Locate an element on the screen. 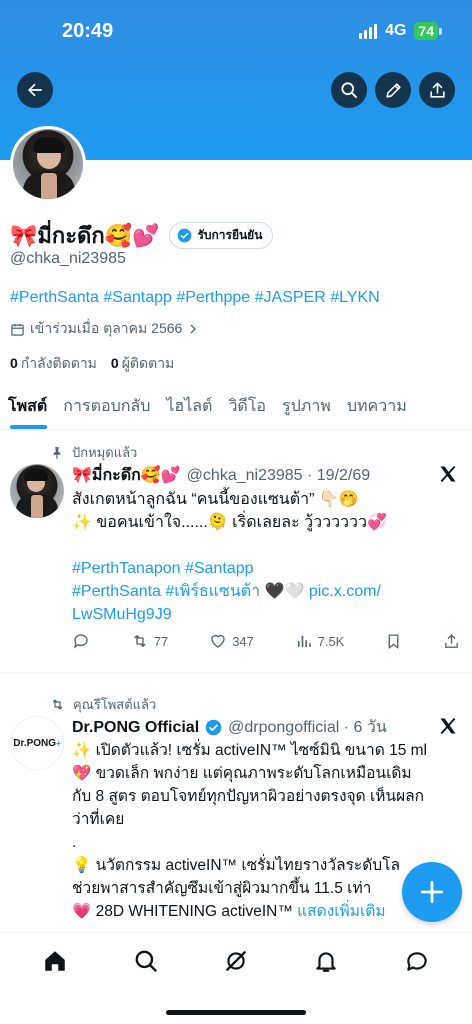 Image resolution: width=472 pixels, height=1024 pixels. network-label: 4G is located at coordinates (396, 30).